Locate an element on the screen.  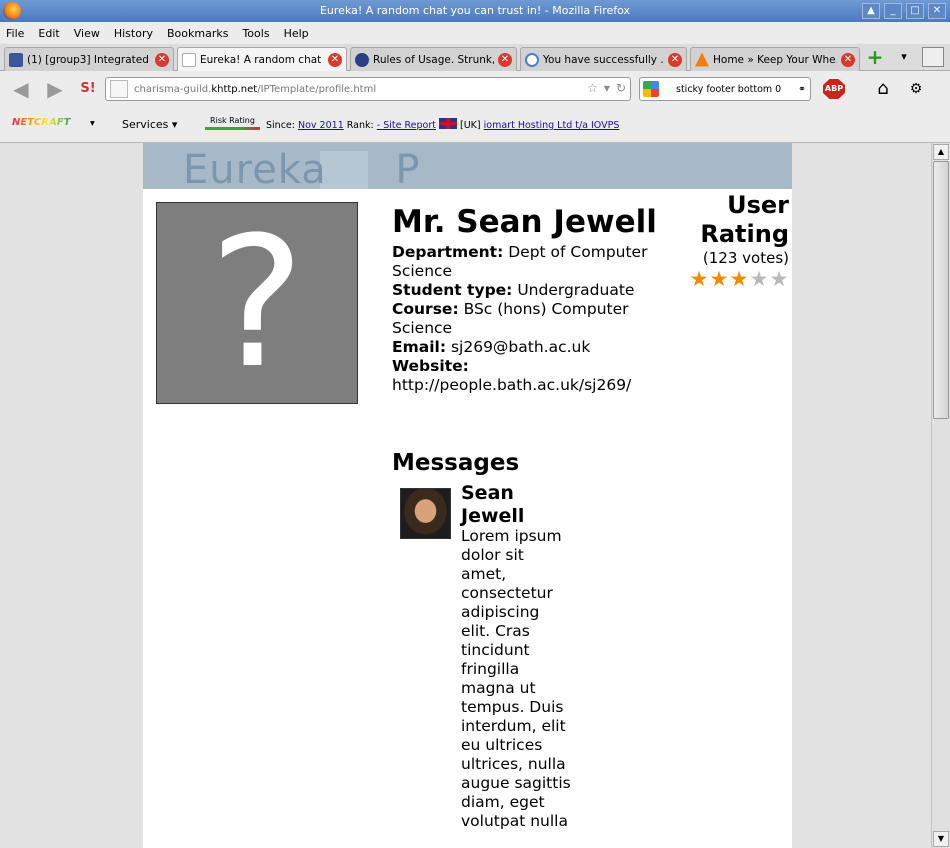
scroll-down-icon: ▼ is located at coordinates (941, 839).